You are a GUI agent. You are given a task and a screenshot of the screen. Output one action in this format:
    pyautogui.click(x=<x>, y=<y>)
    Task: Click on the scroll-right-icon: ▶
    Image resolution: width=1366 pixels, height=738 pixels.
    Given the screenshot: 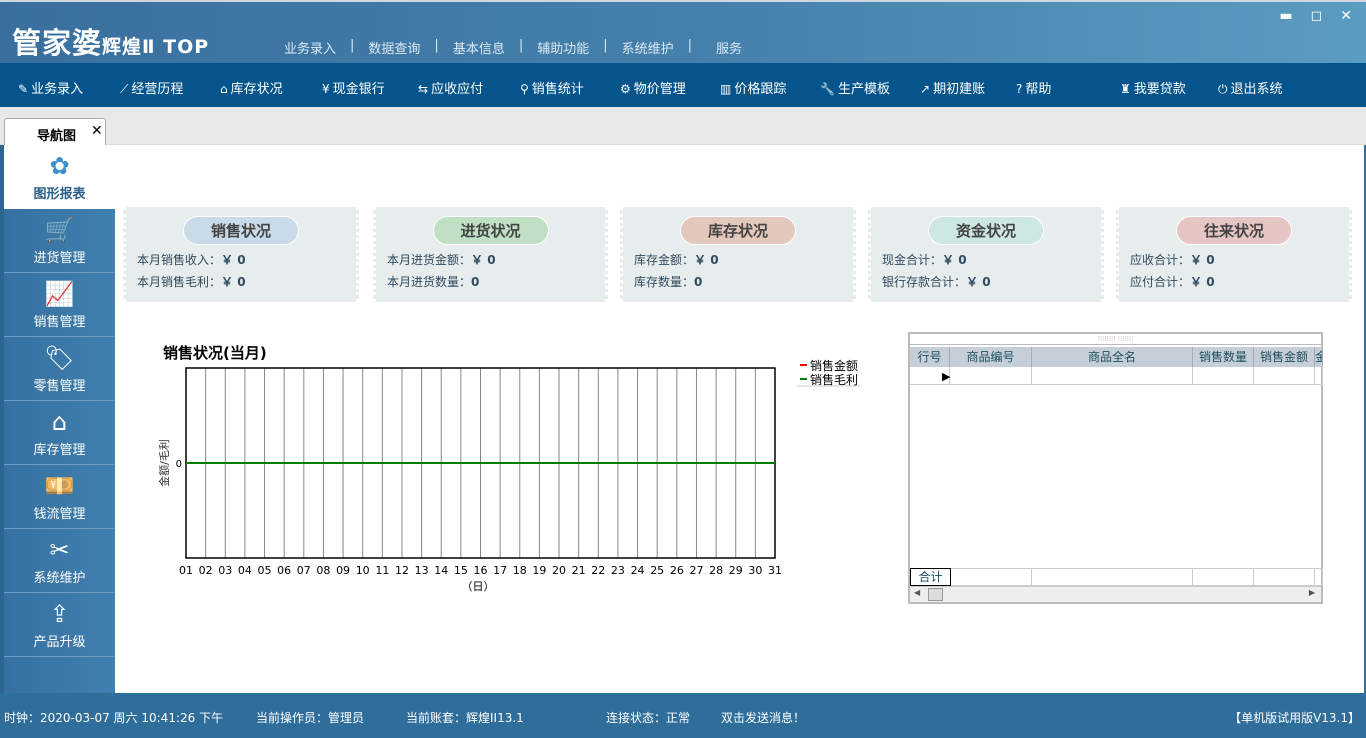 What is the action you would take?
    pyautogui.click(x=1312, y=592)
    